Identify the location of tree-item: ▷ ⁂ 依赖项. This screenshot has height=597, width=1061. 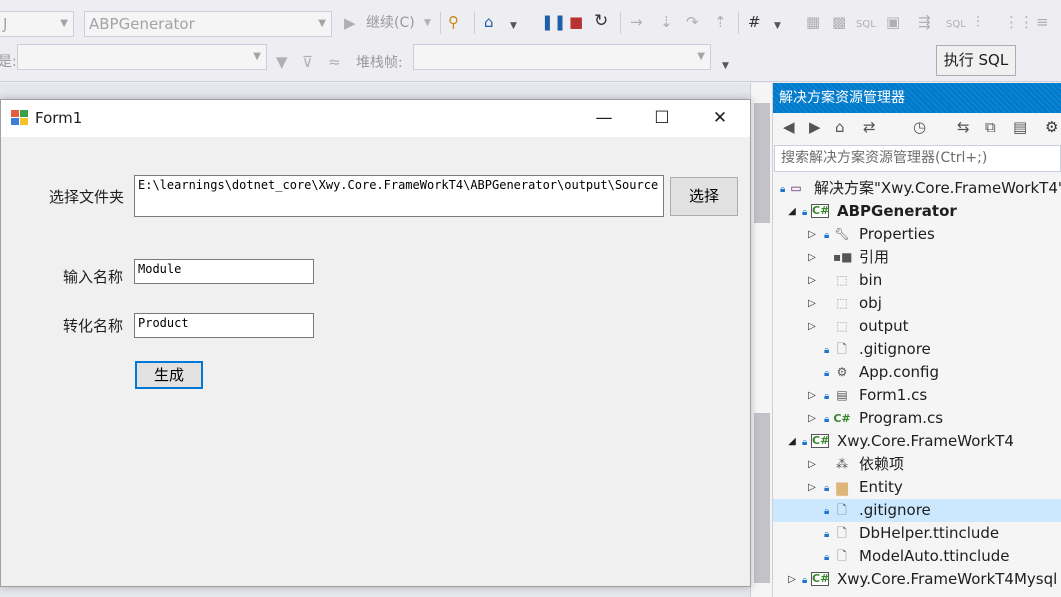
(917, 464).